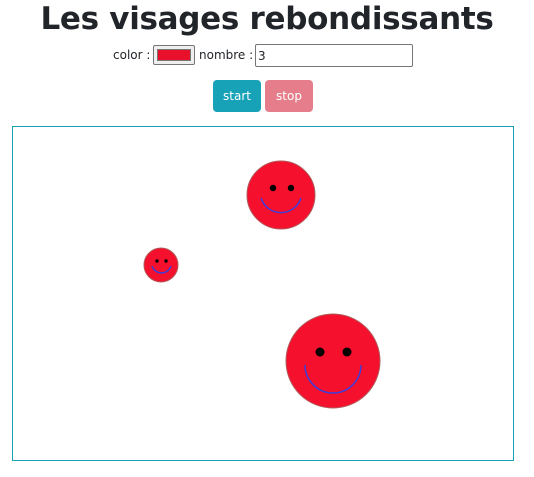 The image size is (534, 477). Describe the element at coordinates (289, 96) in the screenshot. I see `stop-button: stop` at that location.